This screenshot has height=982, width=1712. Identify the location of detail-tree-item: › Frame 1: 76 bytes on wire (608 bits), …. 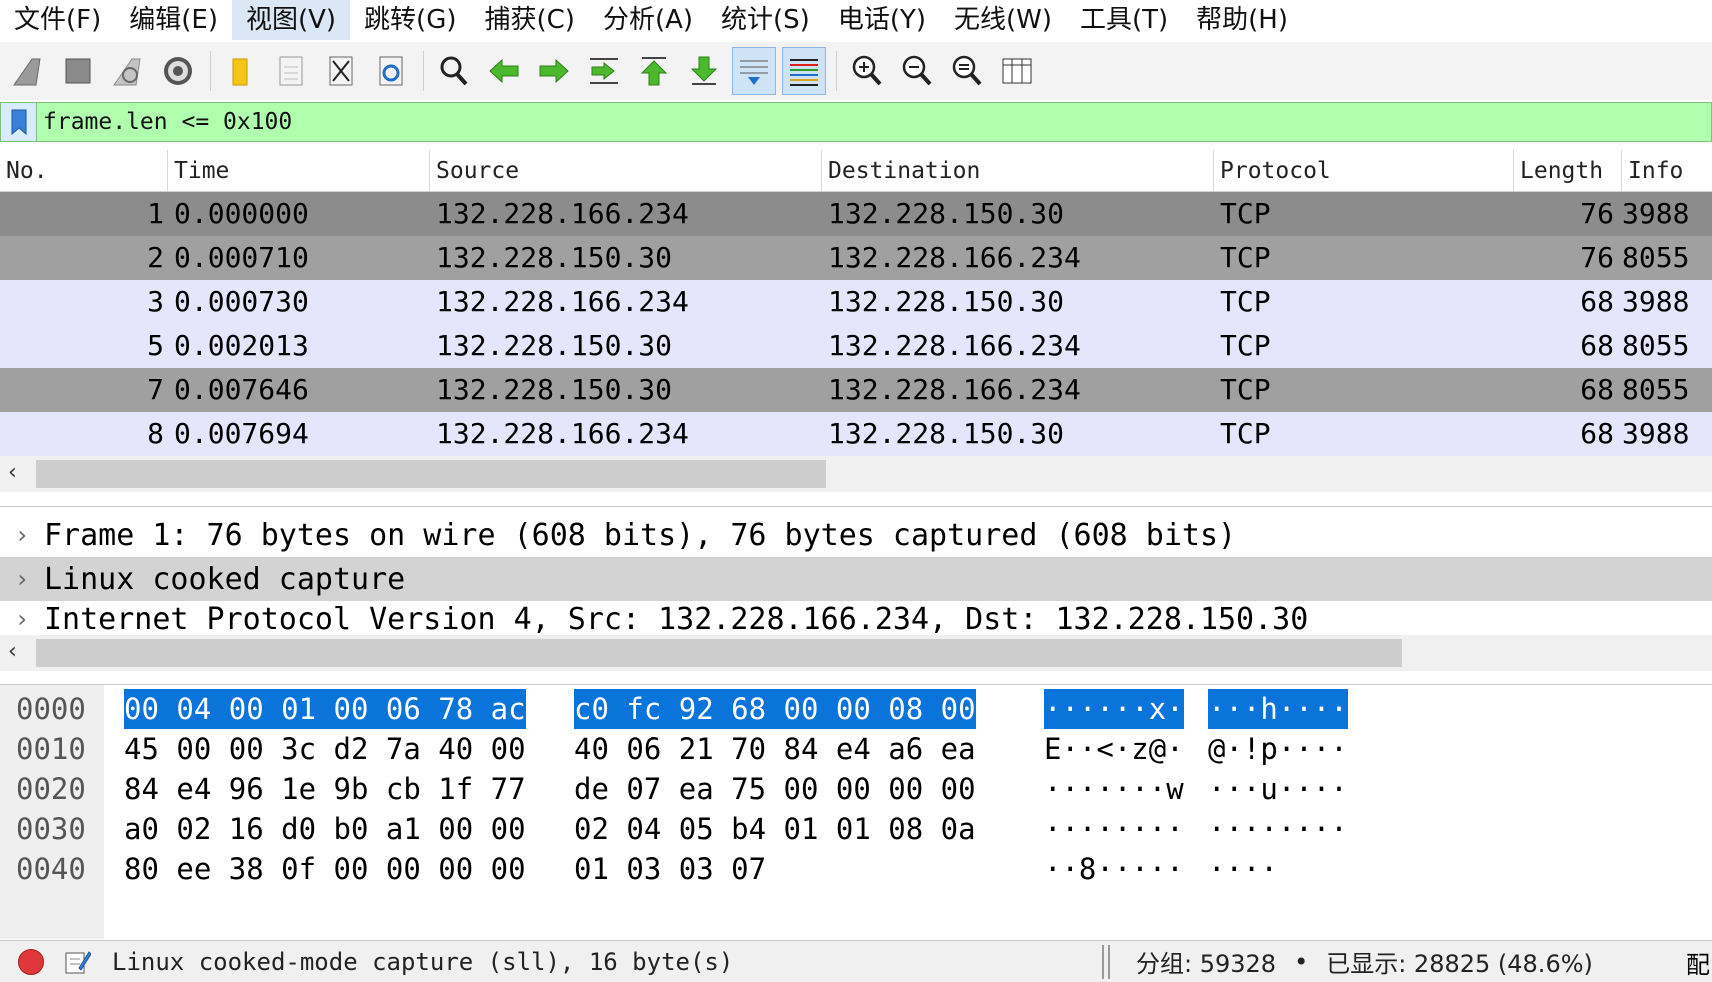
(856, 535).